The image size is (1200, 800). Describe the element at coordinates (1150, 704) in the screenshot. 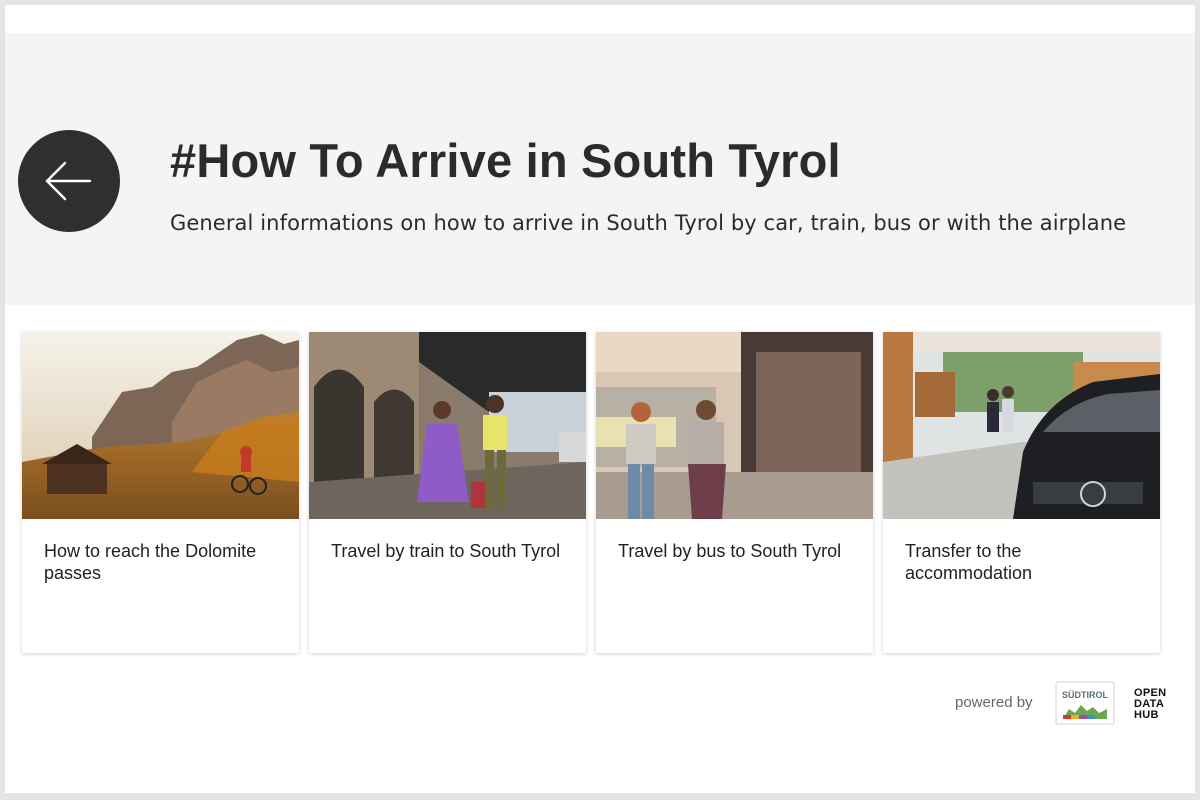

I see `open-data-hub-logo: OPEN DATA HUB` at that location.